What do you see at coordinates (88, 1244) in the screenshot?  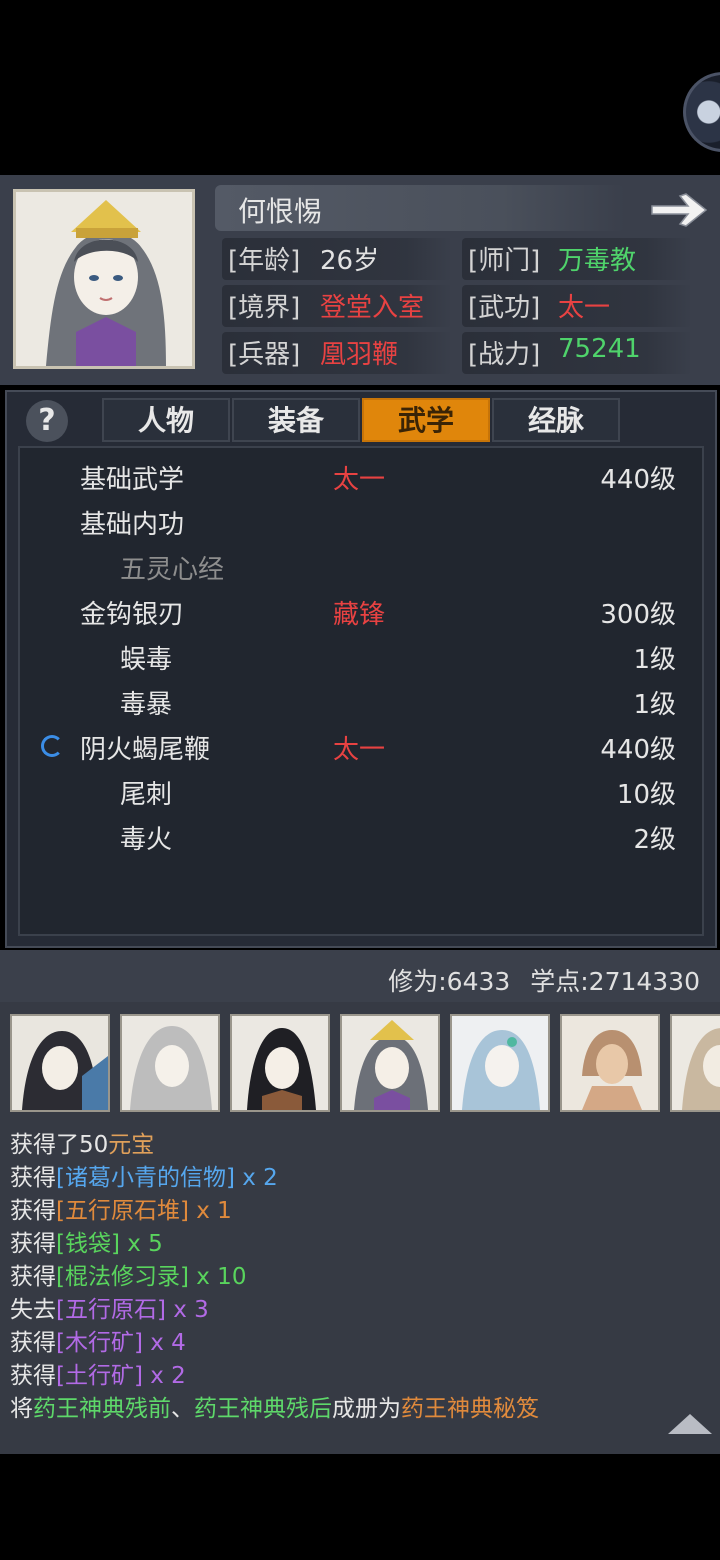 I see `log-item: [钱袋]` at bounding box center [88, 1244].